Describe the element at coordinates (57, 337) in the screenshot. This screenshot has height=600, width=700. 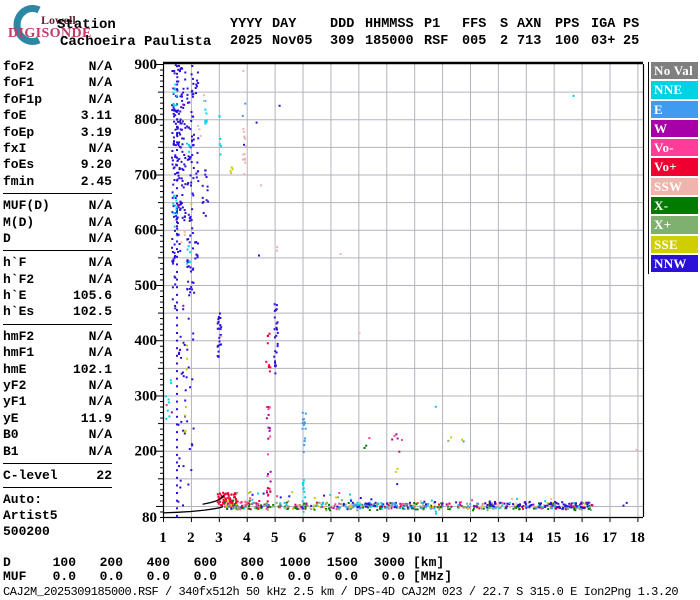
I see `param-row-hmf2: hmF2 N/A` at that location.